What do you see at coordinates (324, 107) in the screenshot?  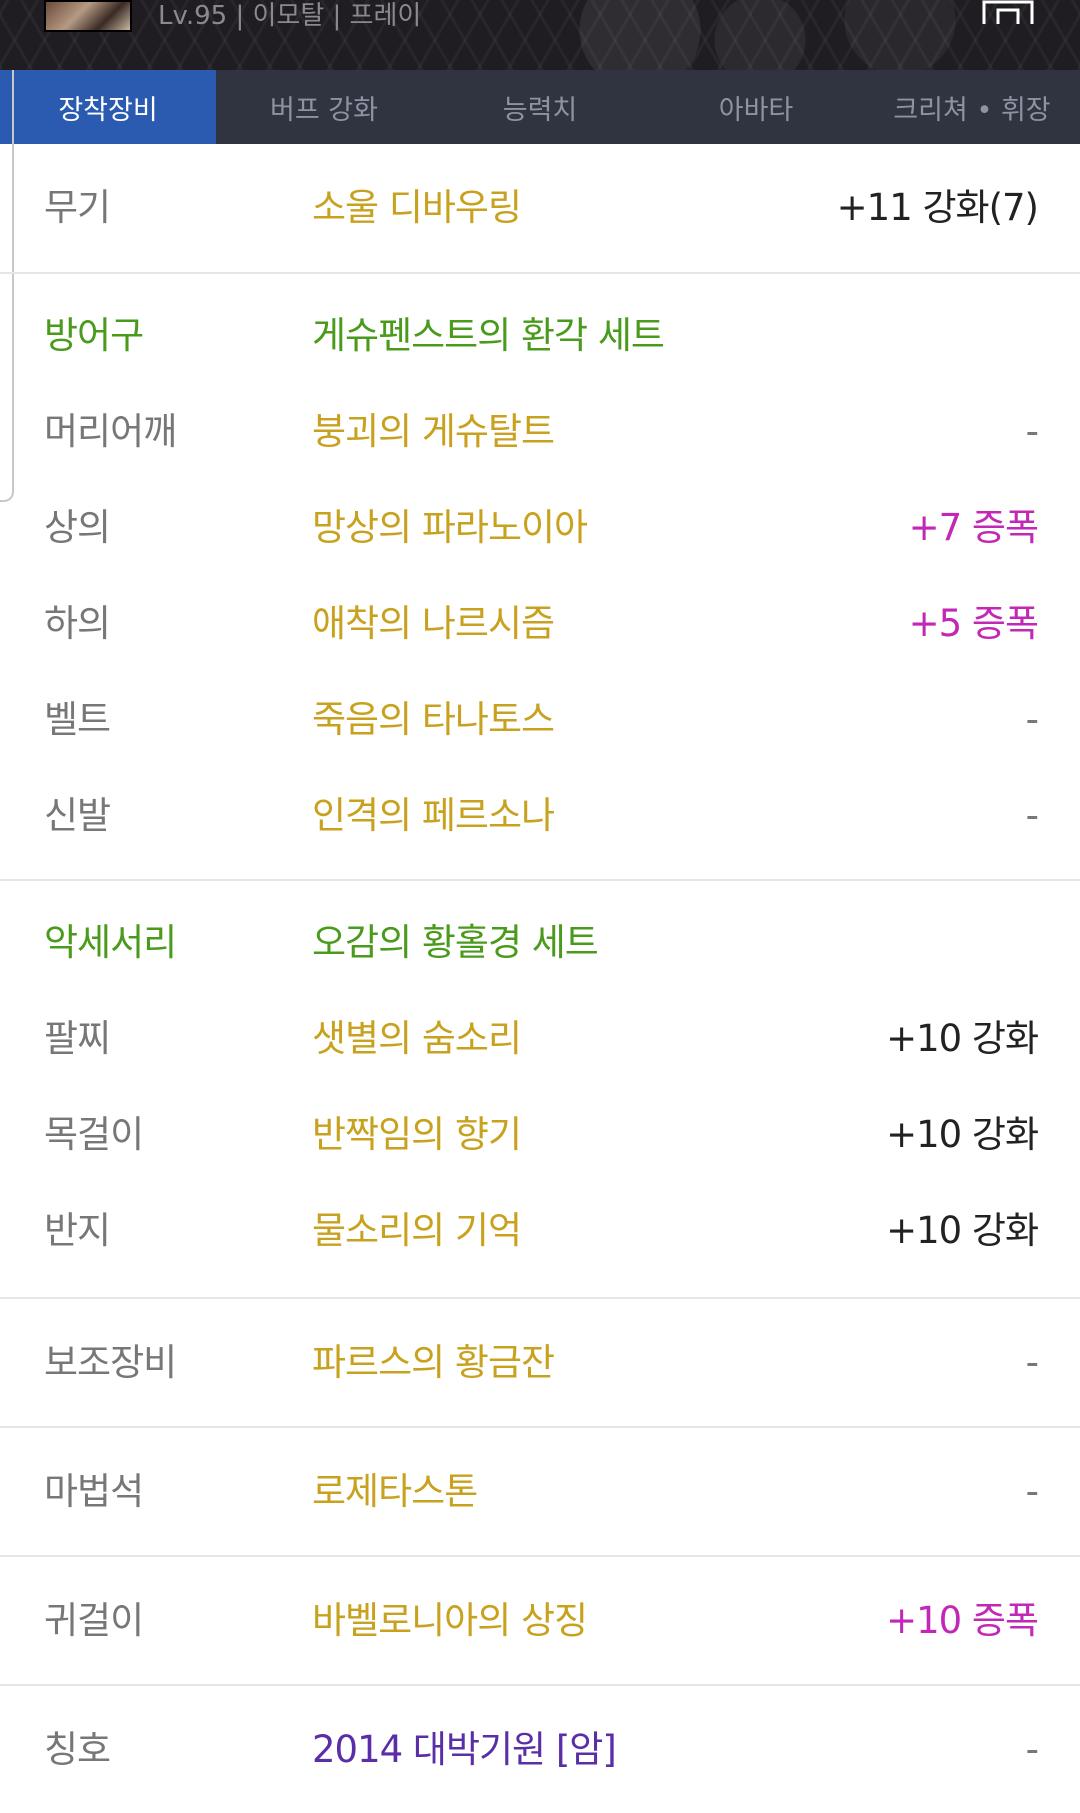 I see `tab-buff-enhance: 버프 강화` at bounding box center [324, 107].